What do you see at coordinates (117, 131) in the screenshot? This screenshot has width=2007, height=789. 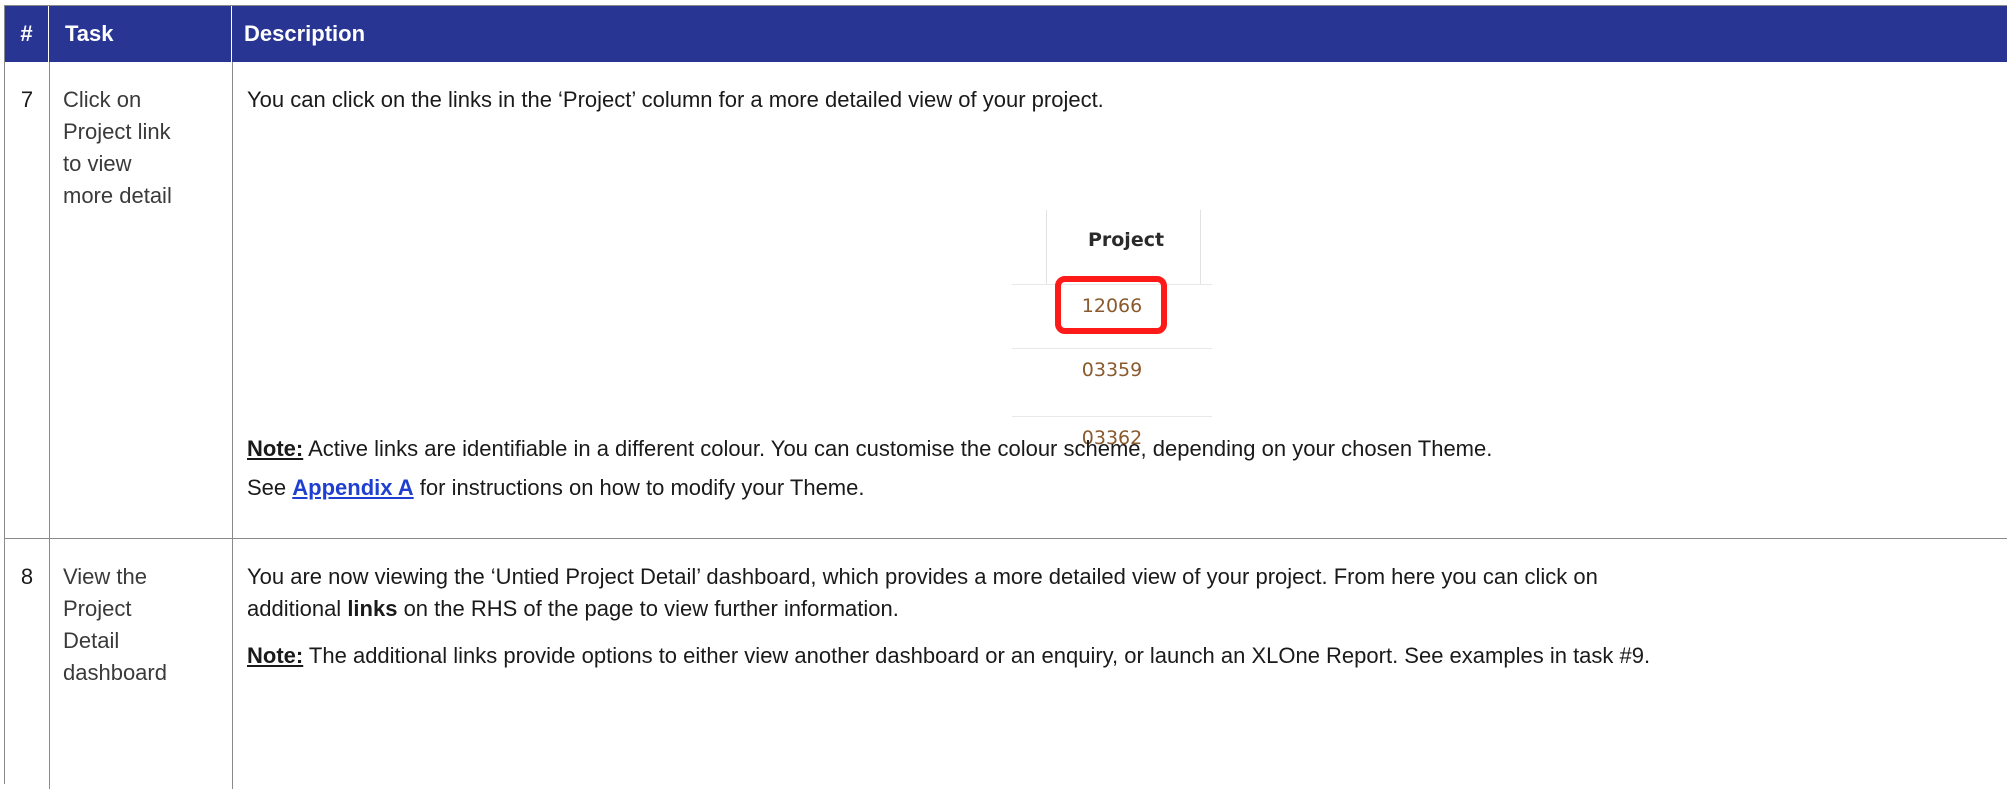 I see `task-line: Project link` at bounding box center [117, 131].